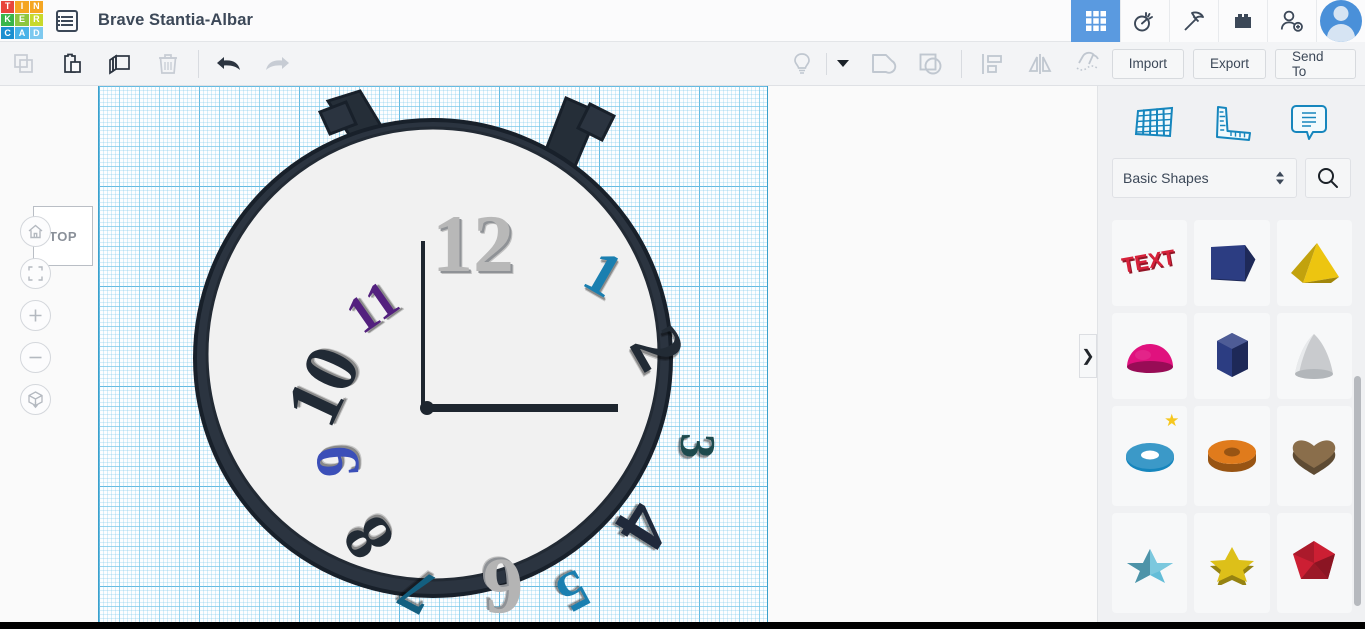  I want to click on light-dropdown-button, so click(843, 64).